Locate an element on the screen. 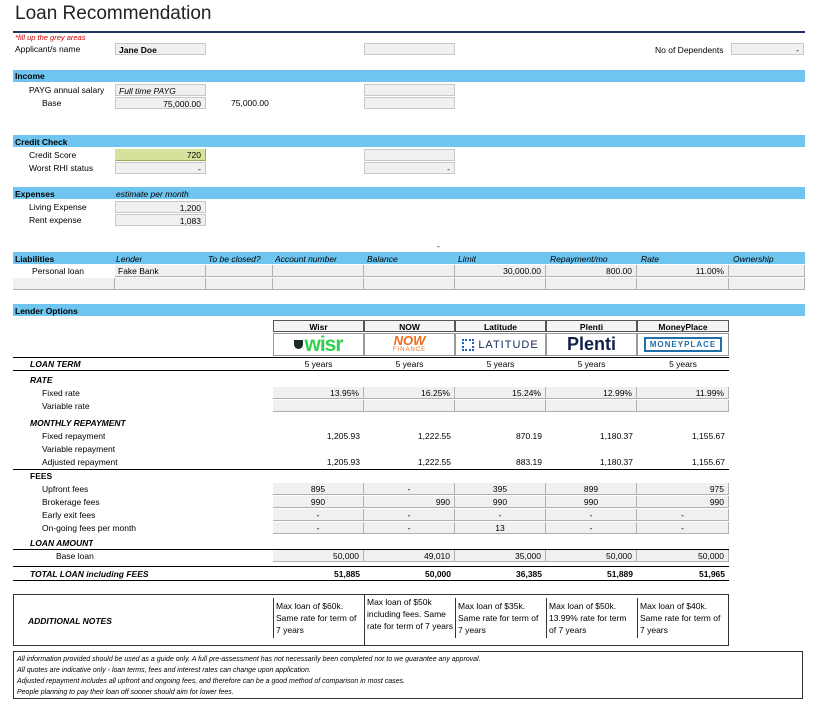 The image size is (823, 715). plenti-logo-text: Plenti is located at coordinates (591, 344).